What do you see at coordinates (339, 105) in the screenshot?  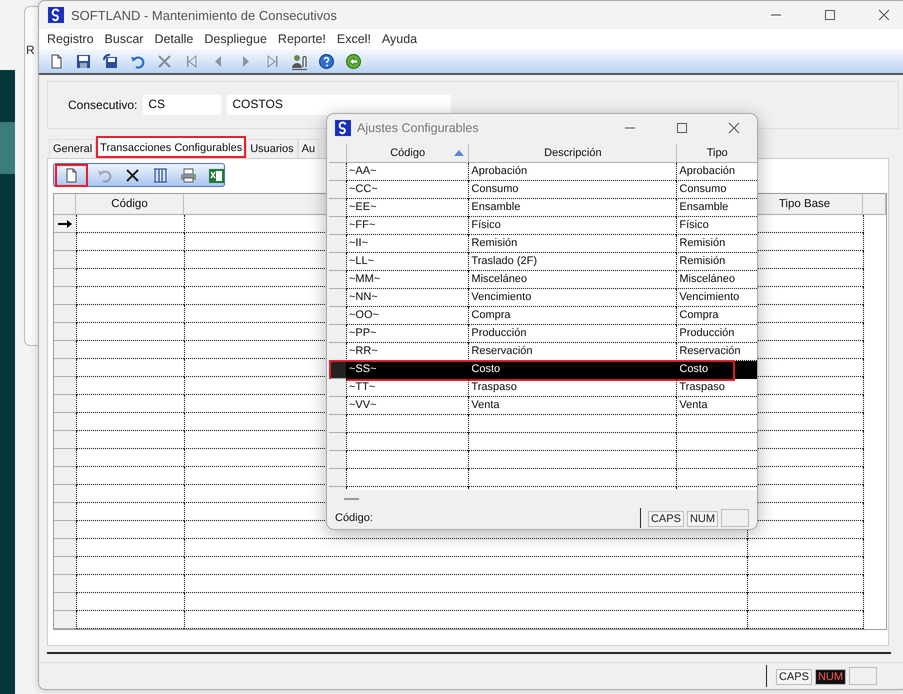 I see `description-field: COSTOS` at bounding box center [339, 105].